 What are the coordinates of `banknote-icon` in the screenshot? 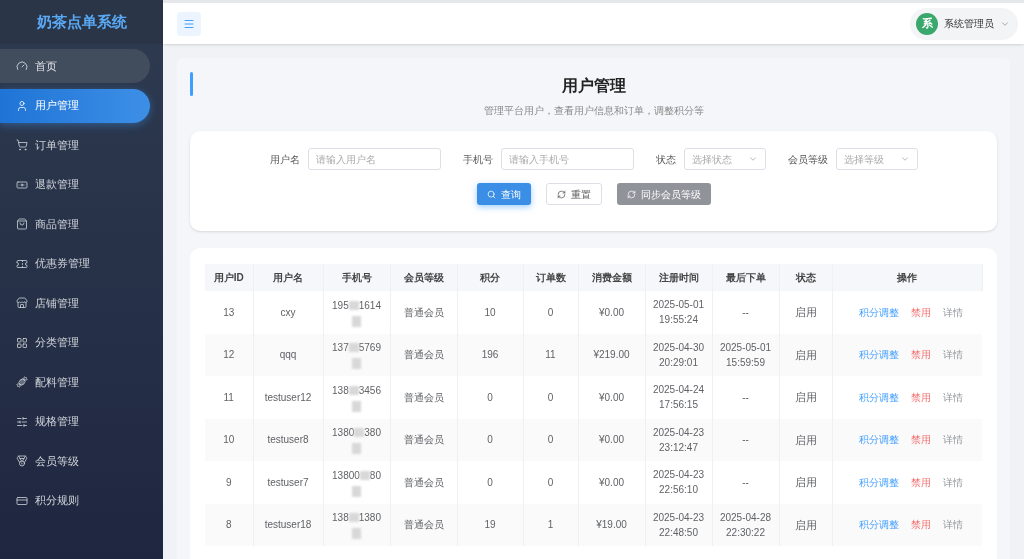 It's located at (22, 184).